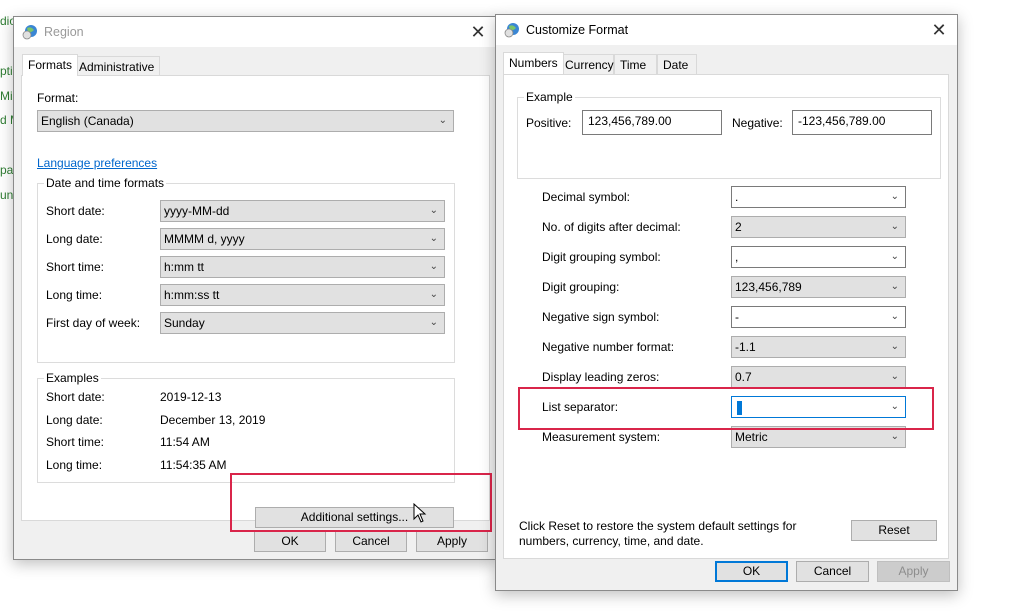 This screenshot has width=1013, height=615. I want to click on region-cancel-button: Cancel, so click(371, 541).